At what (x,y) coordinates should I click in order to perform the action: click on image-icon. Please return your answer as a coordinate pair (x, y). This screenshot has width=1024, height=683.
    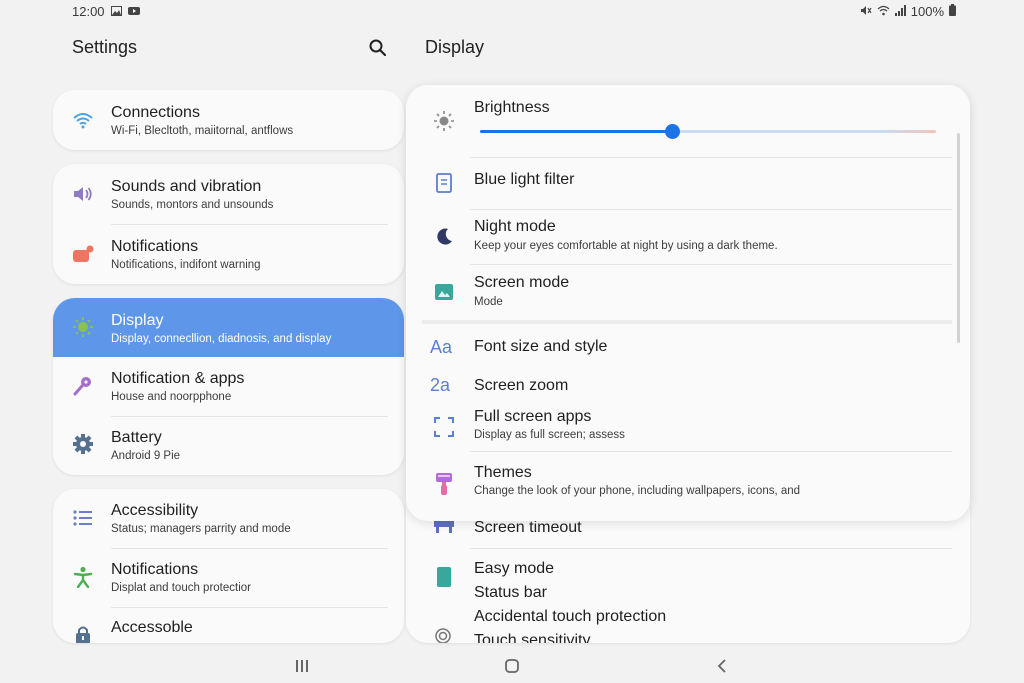
    Looking at the image, I should click on (444, 292).